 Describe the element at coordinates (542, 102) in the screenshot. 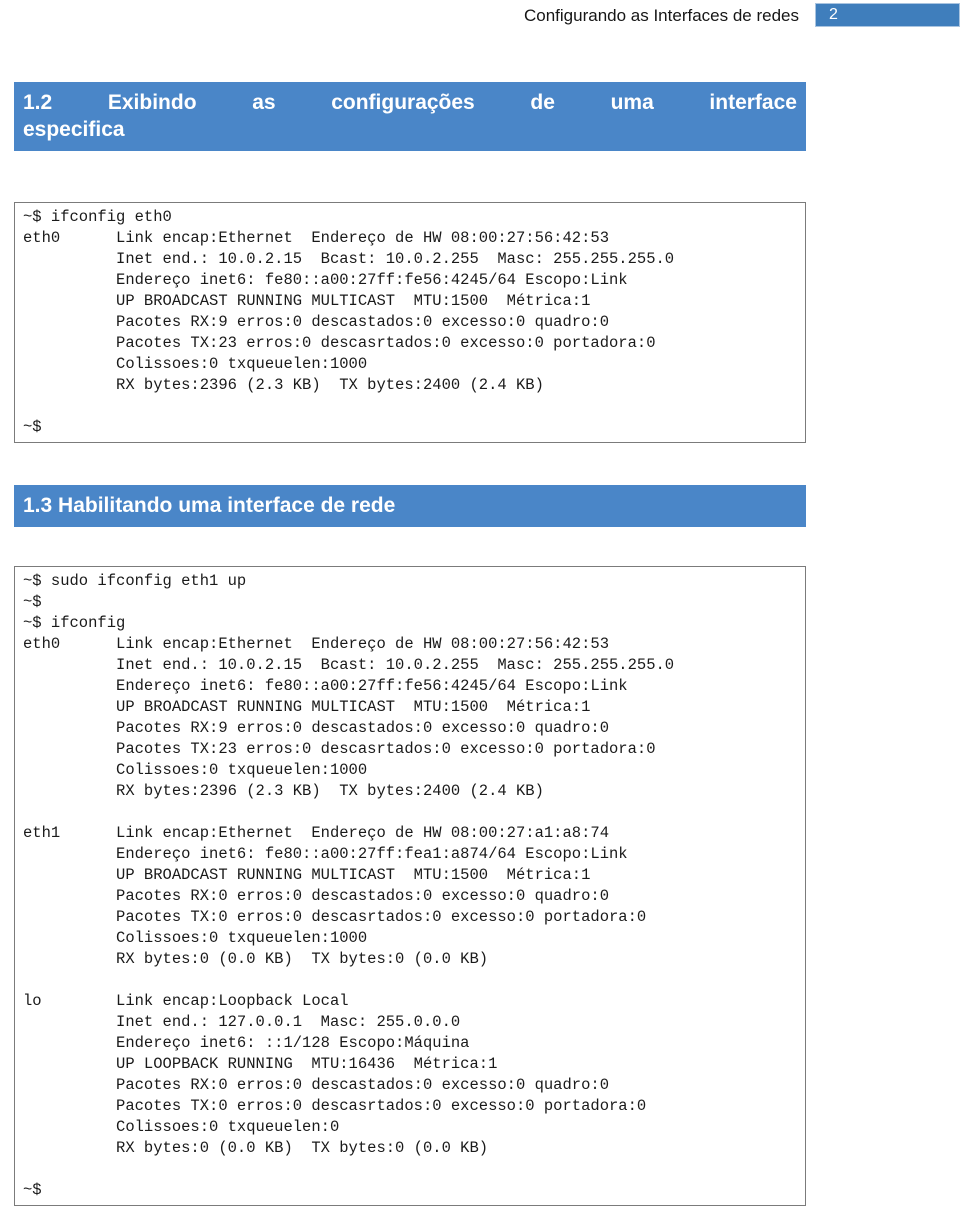

I see `section-heading-word: de` at that location.